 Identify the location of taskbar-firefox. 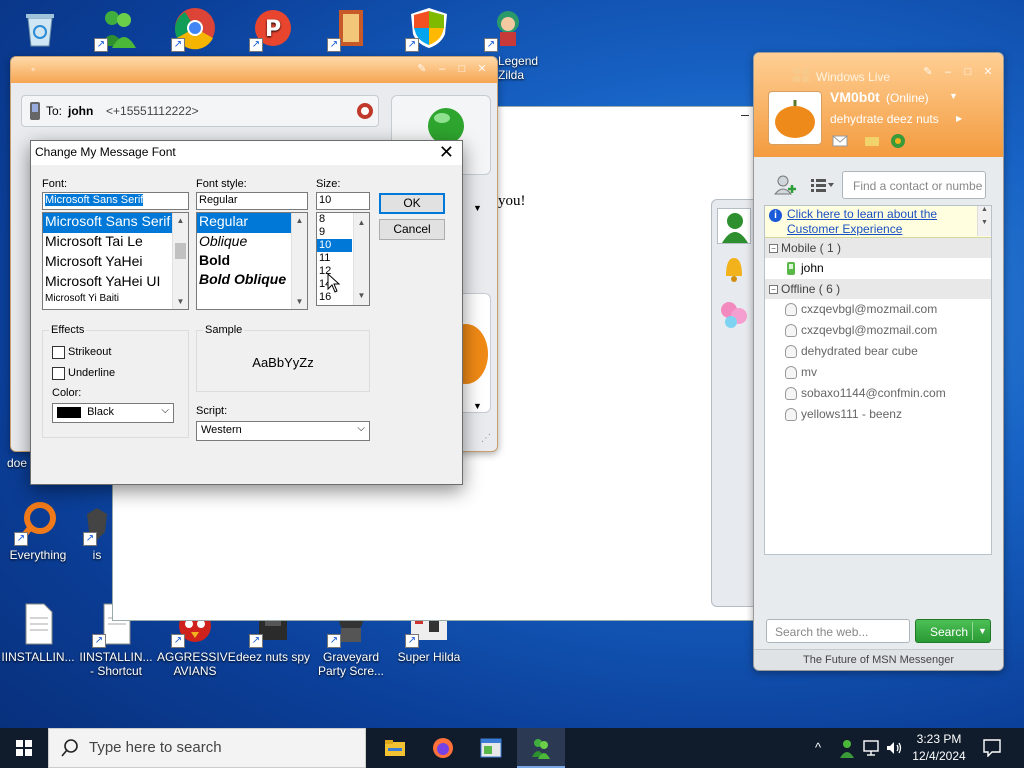
(443, 748).